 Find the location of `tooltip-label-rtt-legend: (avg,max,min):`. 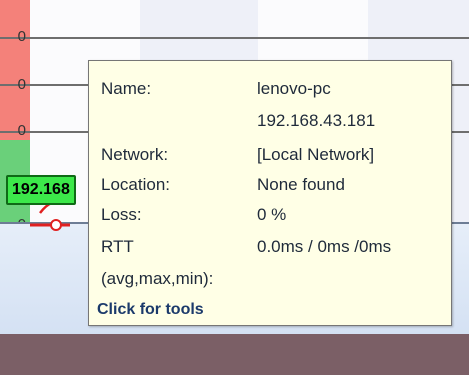

tooltip-label-rtt-legend: (avg,max,min): is located at coordinates (157, 278).